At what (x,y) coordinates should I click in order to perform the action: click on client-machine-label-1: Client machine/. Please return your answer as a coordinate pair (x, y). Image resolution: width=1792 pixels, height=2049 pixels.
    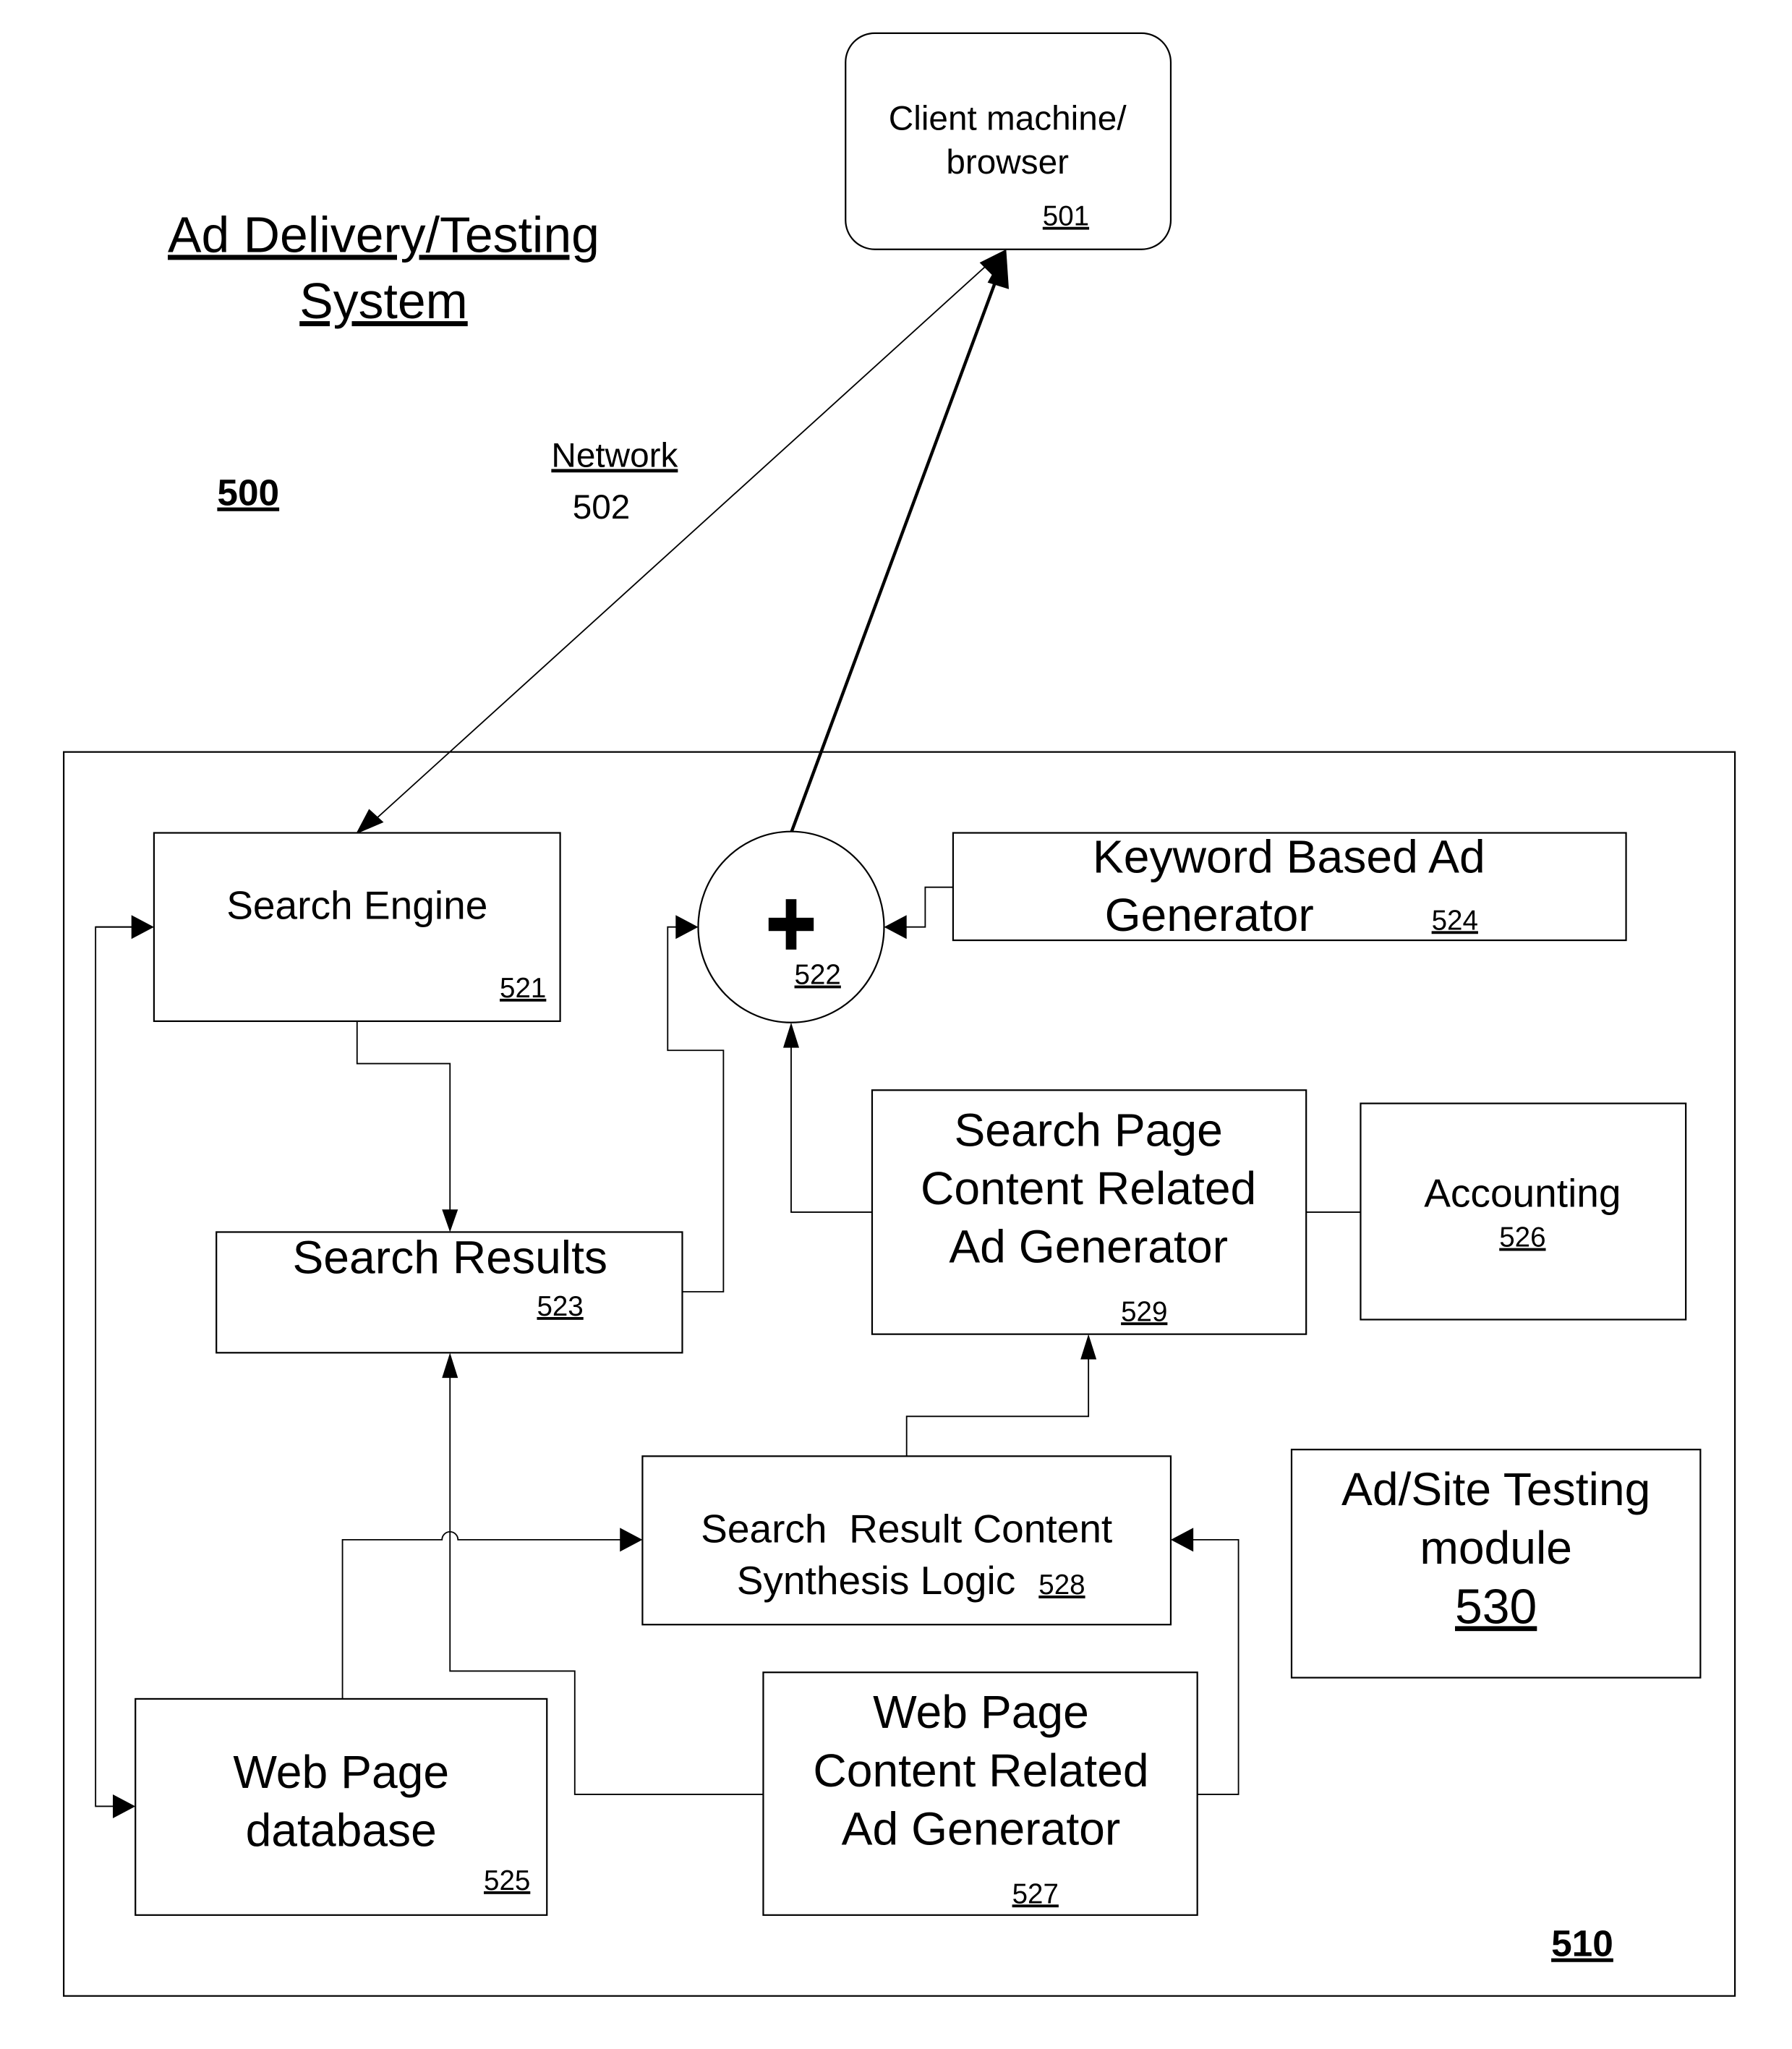
    Looking at the image, I should click on (1008, 119).